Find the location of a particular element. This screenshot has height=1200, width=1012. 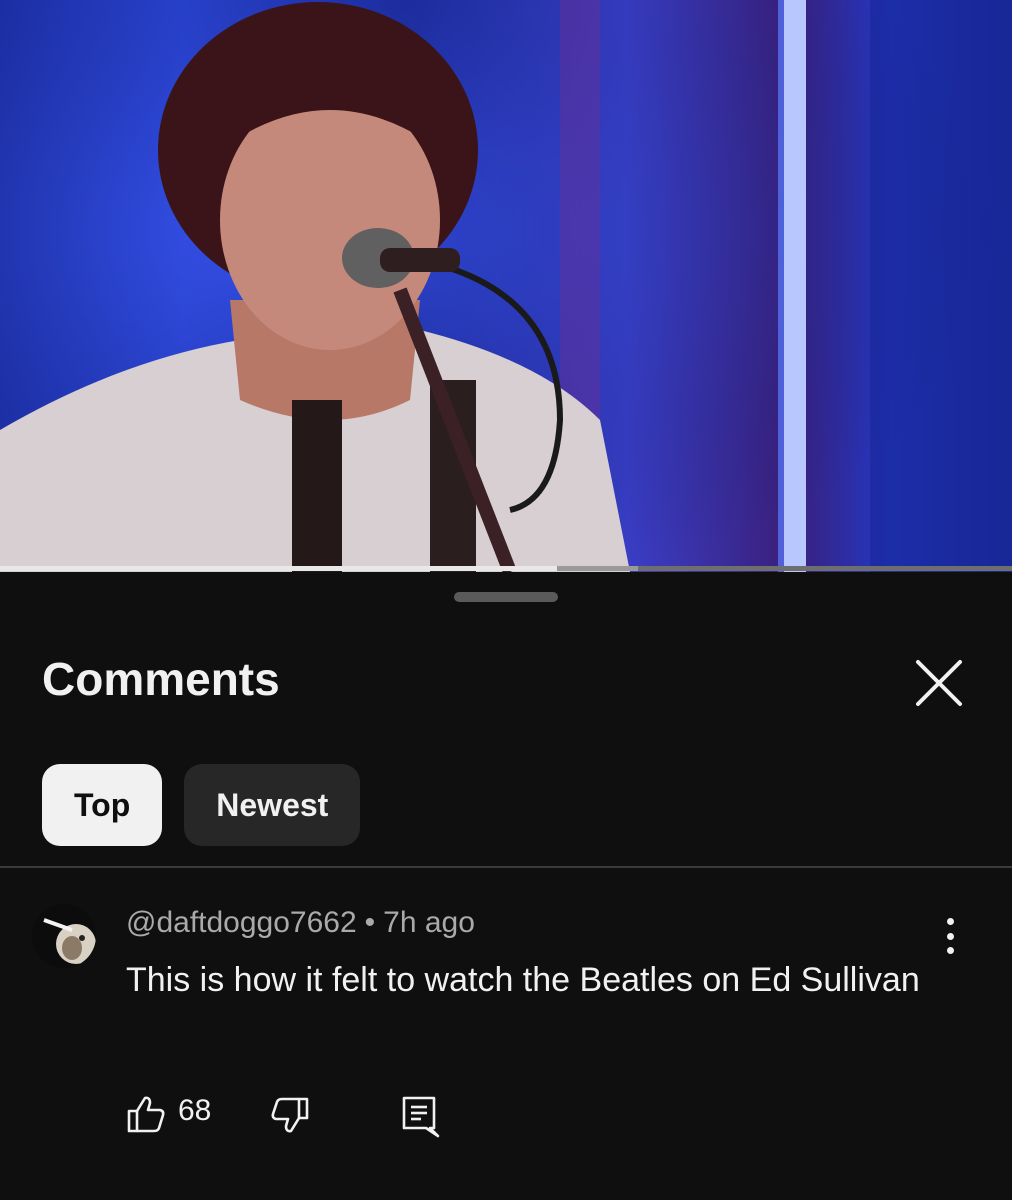

avatar-image is located at coordinates (64, 936).